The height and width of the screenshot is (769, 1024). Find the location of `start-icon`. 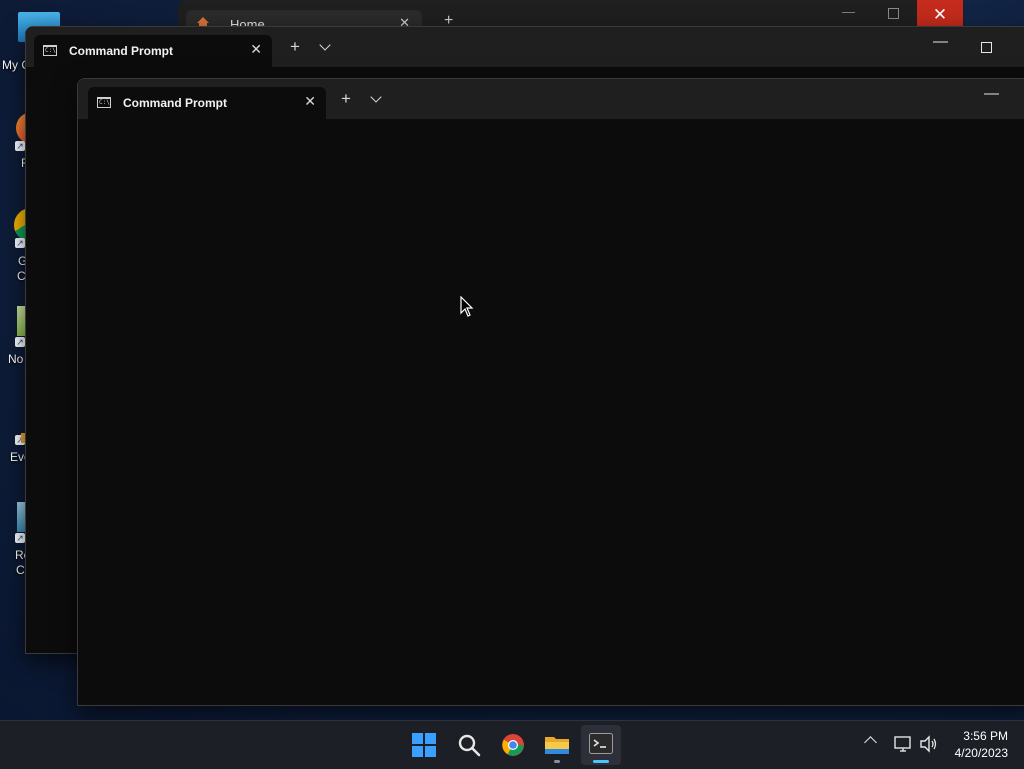

start-icon is located at coordinates (424, 745).